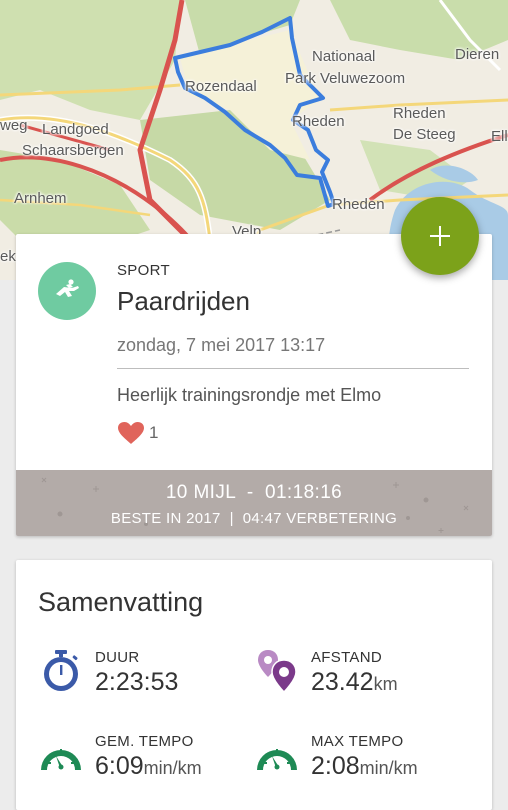  Describe the element at coordinates (144, 741) in the screenshot. I see `stat-avg-pace-label: GEM. TEMPO` at that location.